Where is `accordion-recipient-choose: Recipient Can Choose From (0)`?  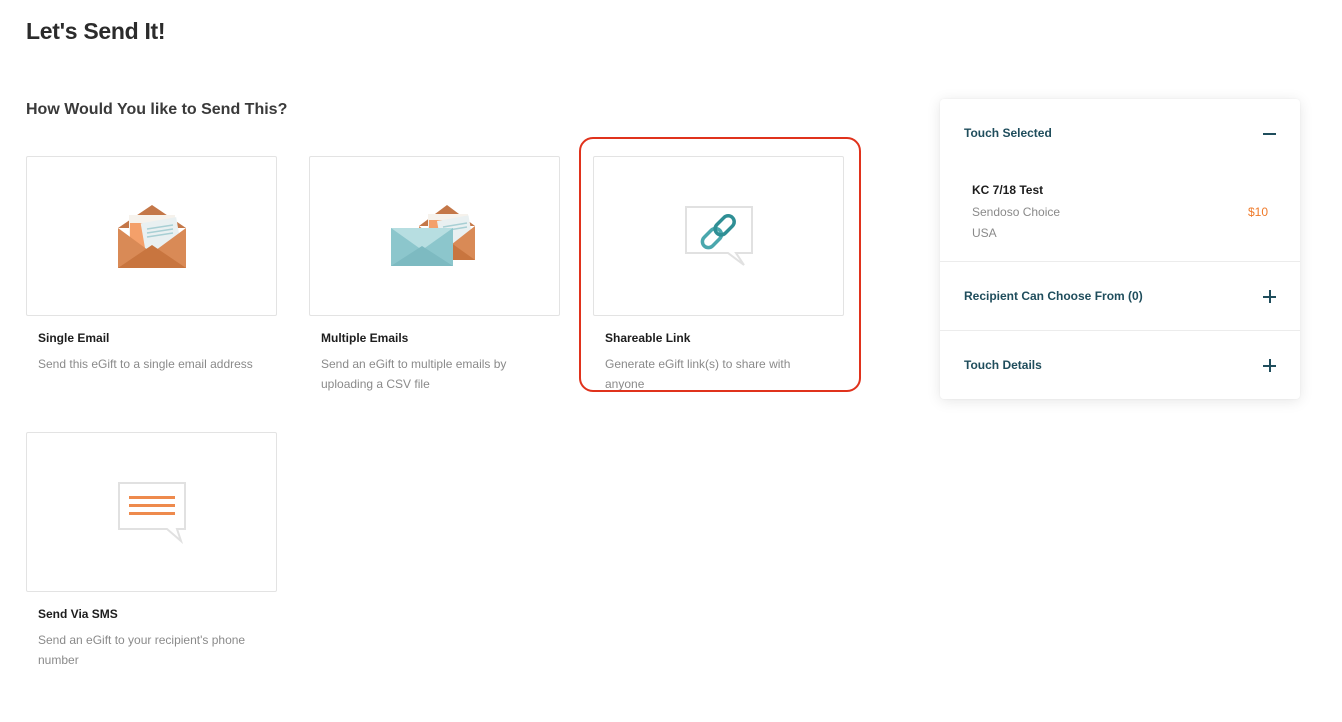
accordion-recipient-choose: Recipient Can Choose From (0) is located at coordinates (1120, 296).